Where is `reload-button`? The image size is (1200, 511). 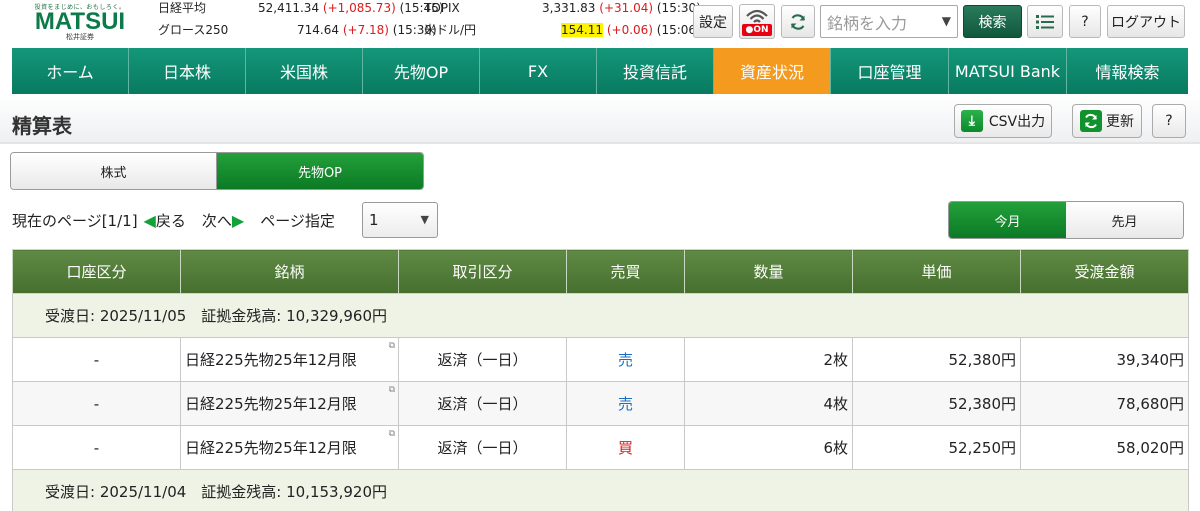 reload-button is located at coordinates (798, 21).